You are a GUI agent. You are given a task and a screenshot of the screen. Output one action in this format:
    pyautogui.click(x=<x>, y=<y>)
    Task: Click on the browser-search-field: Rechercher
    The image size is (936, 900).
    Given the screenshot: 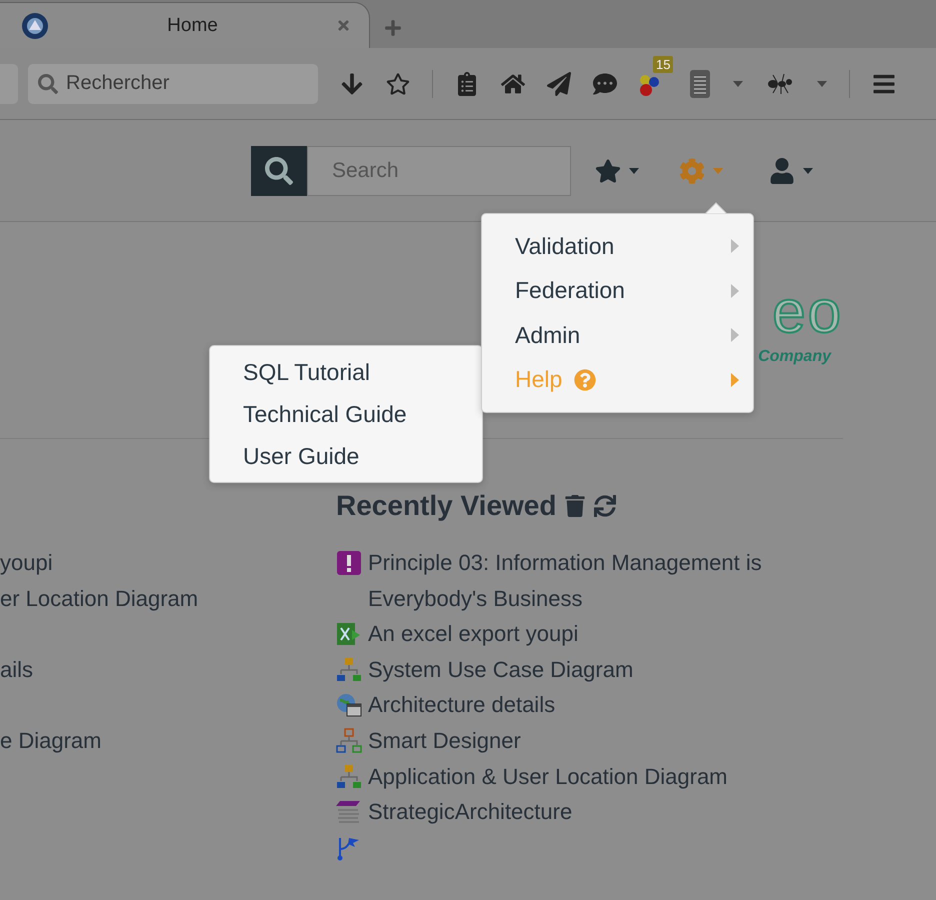 What is the action you would take?
    pyautogui.click(x=173, y=84)
    